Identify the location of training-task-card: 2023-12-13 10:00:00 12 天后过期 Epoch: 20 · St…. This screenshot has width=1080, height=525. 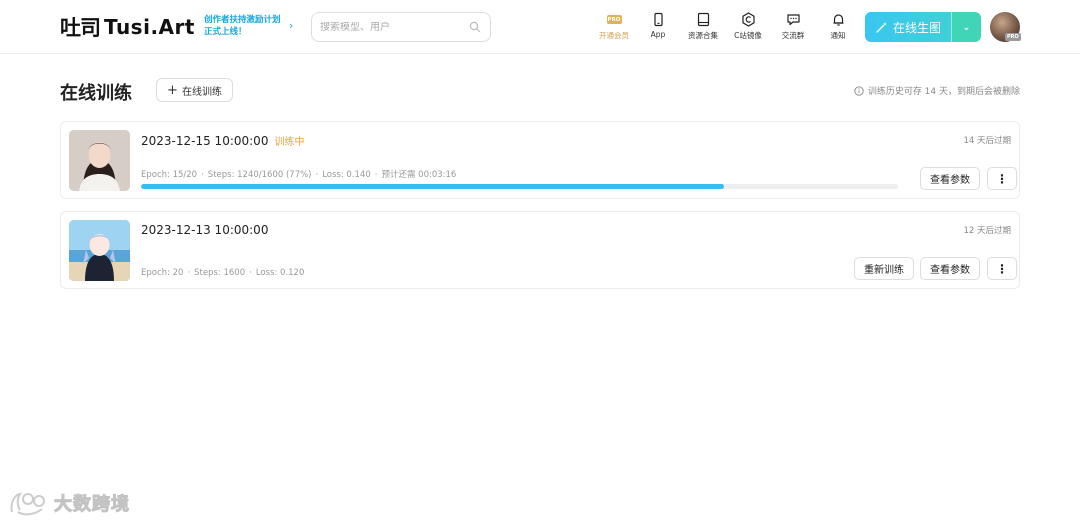
(540, 250).